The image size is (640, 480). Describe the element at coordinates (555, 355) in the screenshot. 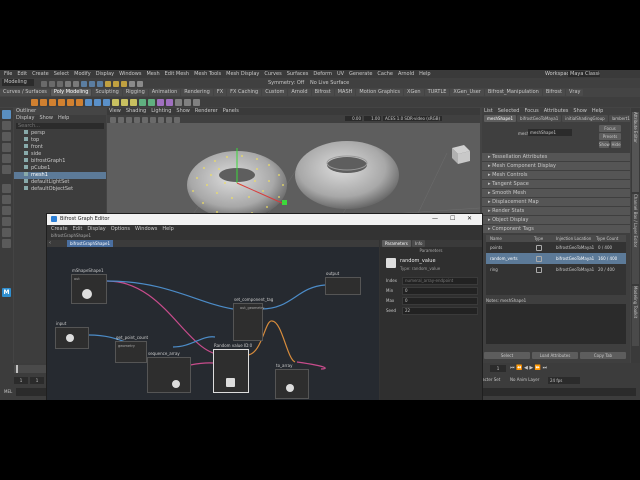

I see `load-attributes-button: Load Attributes` at that location.